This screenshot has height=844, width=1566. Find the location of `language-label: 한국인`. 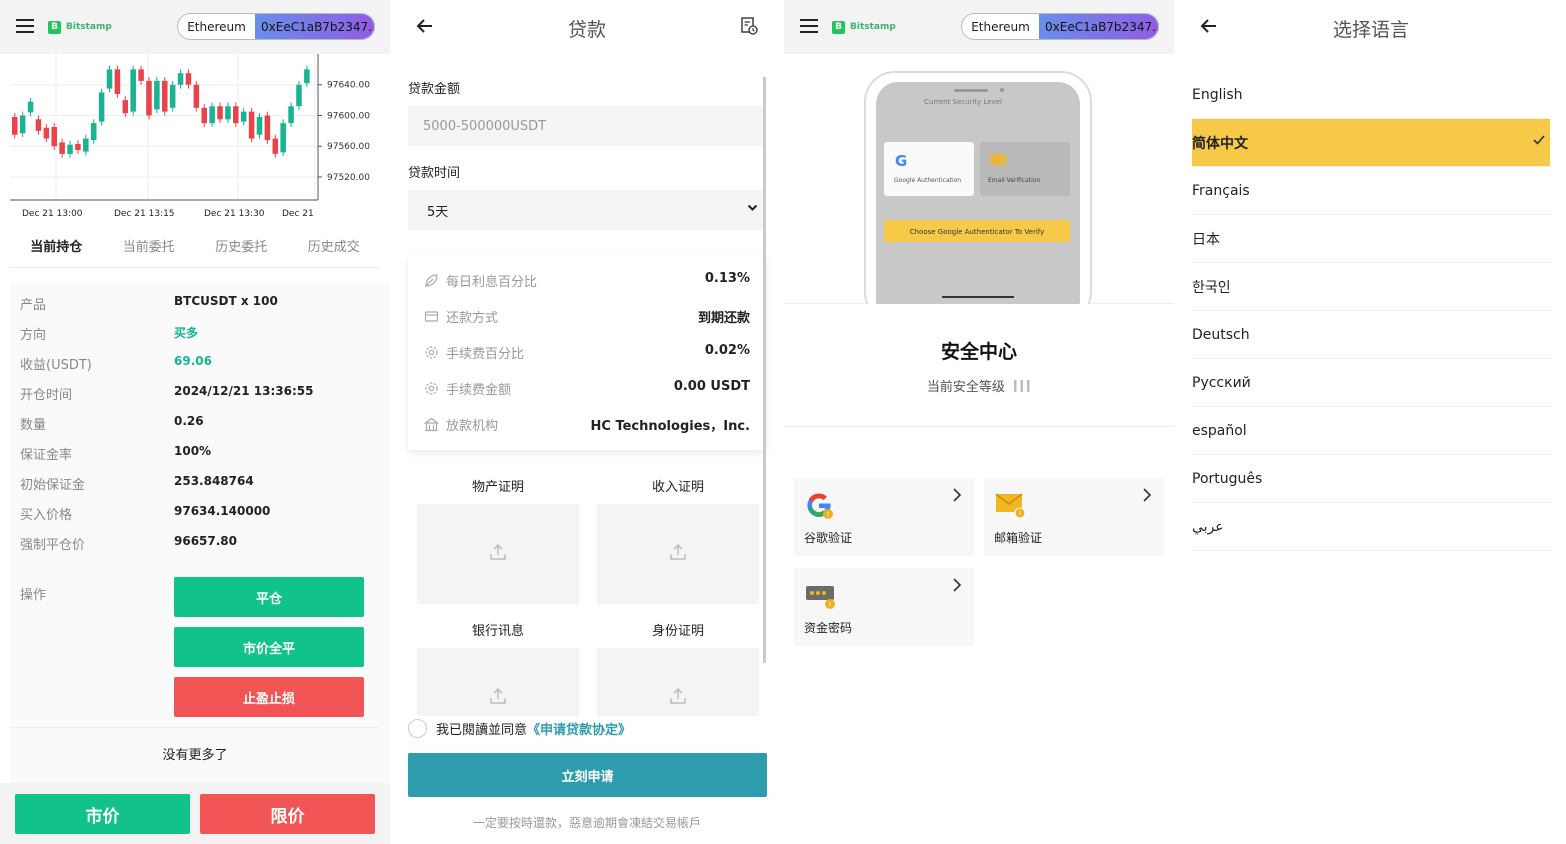

language-label: 한국인 is located at coordinates (1211, 287).